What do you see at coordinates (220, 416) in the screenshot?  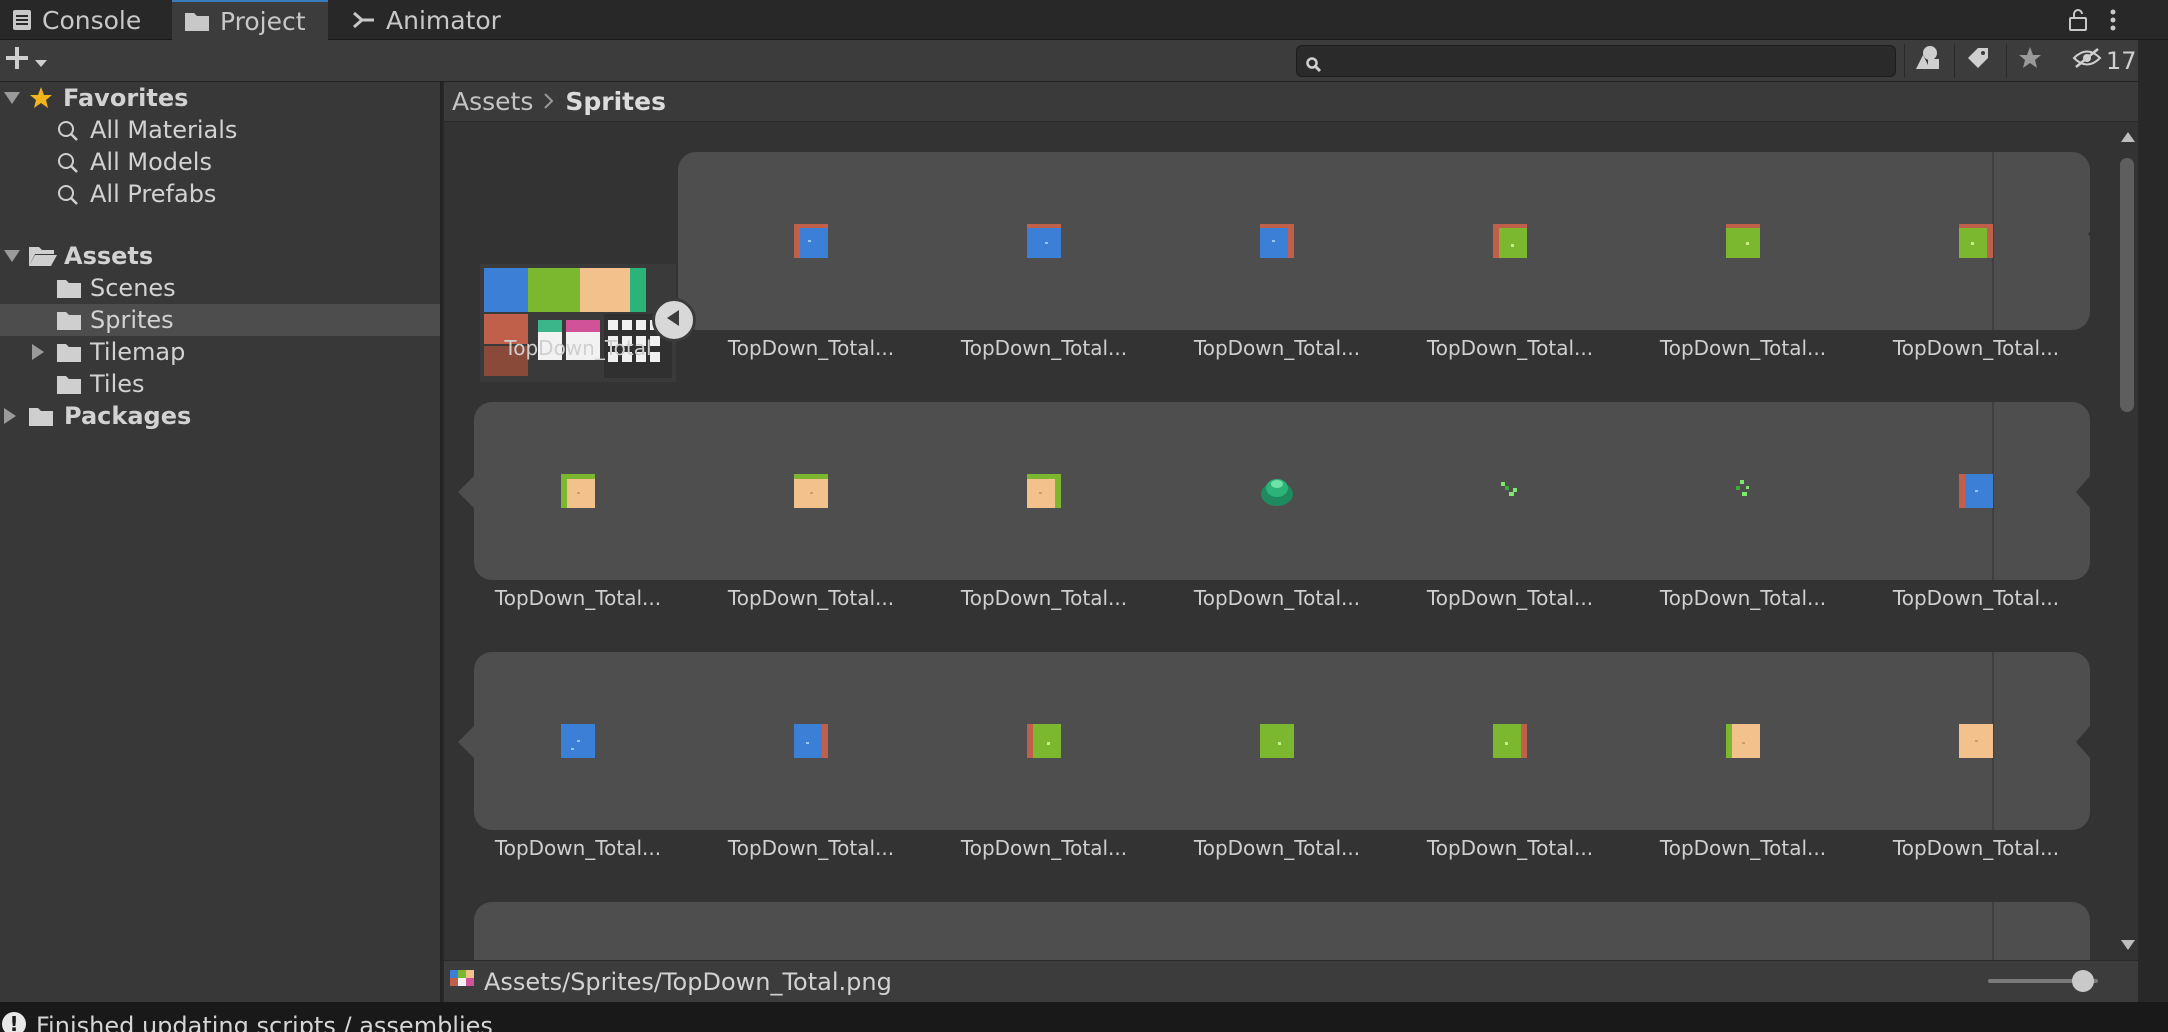 I see `tree-item-packages: Packages` at bounding box center [220, 416].